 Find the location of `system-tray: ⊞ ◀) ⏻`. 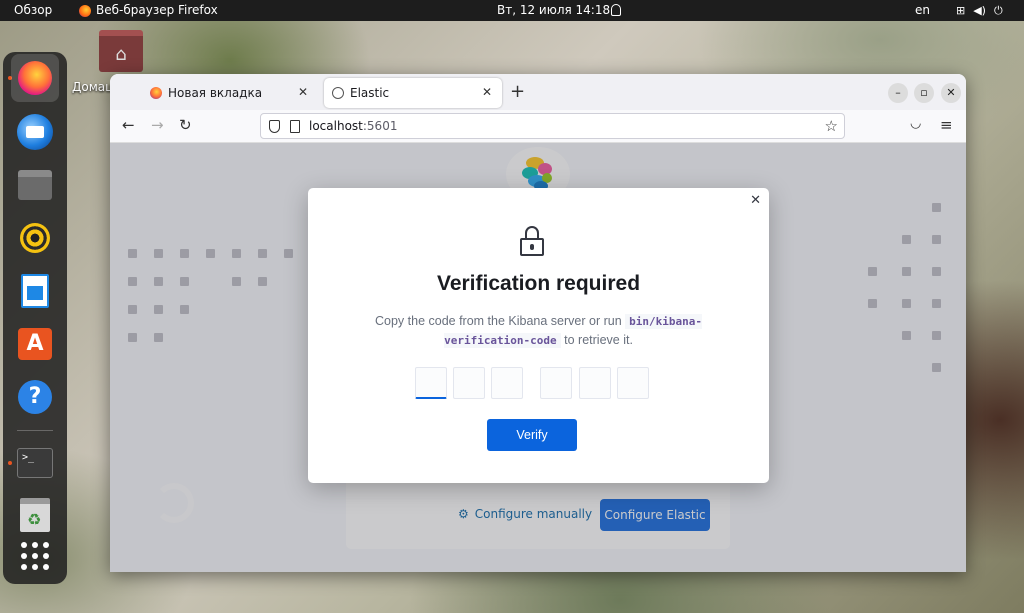

system-tray: ⊞ ◀) ⏻ is located at coordinates (979, 10).